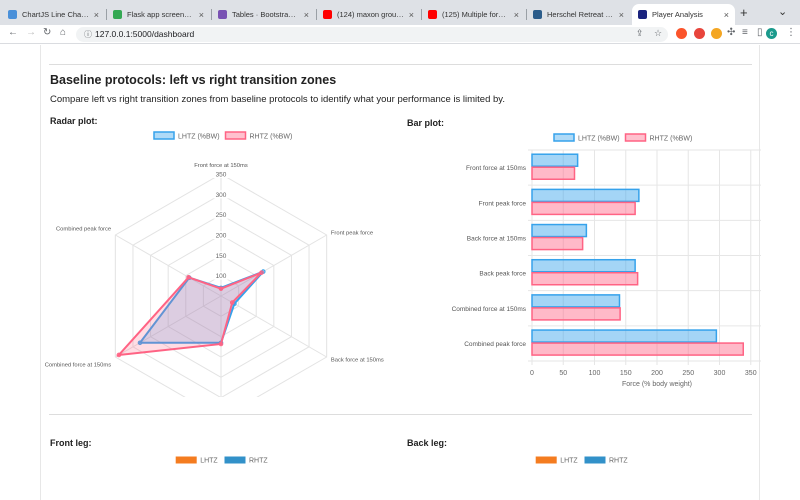 This screenshot has width=800, height=500. I want to click on profile-avatar: c, so click(771, 33).